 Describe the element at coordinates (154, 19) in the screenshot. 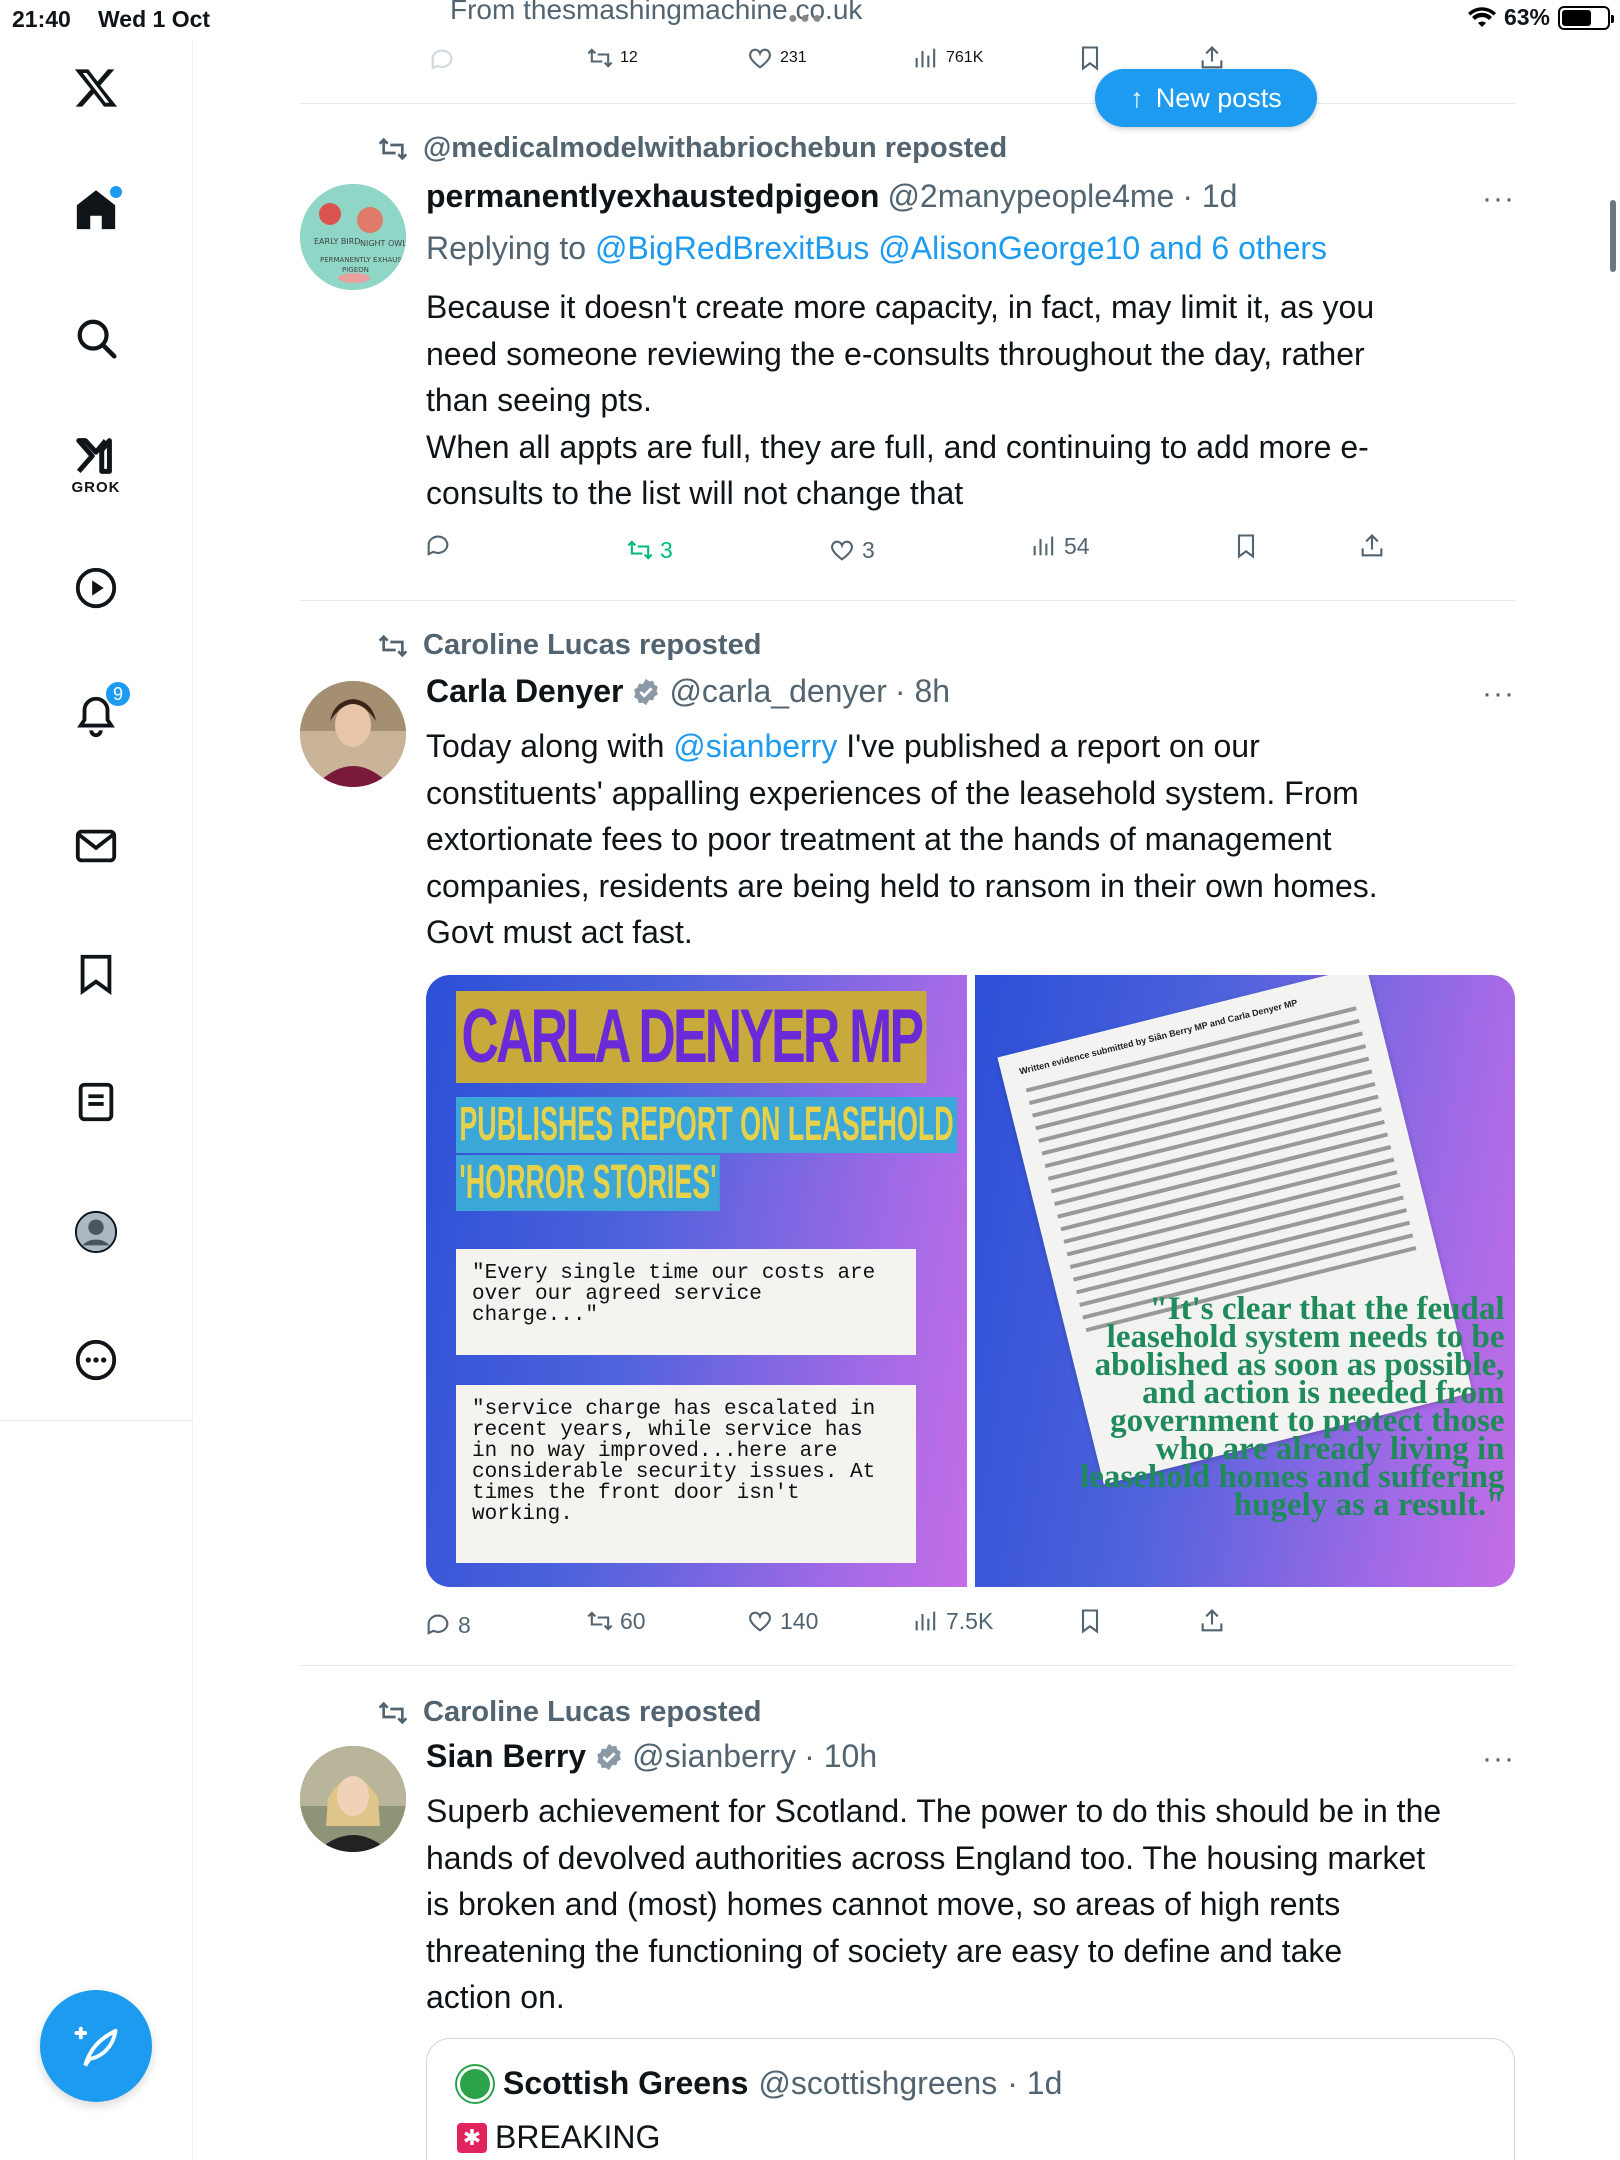

I see `date: Wed 1 Oct` at that location.